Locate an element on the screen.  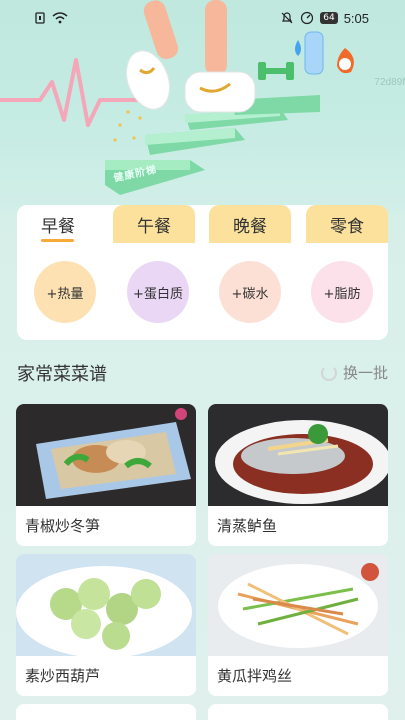
recipe-card: 黄瓜拌鸡丝 is located at coordinates (298, 625).